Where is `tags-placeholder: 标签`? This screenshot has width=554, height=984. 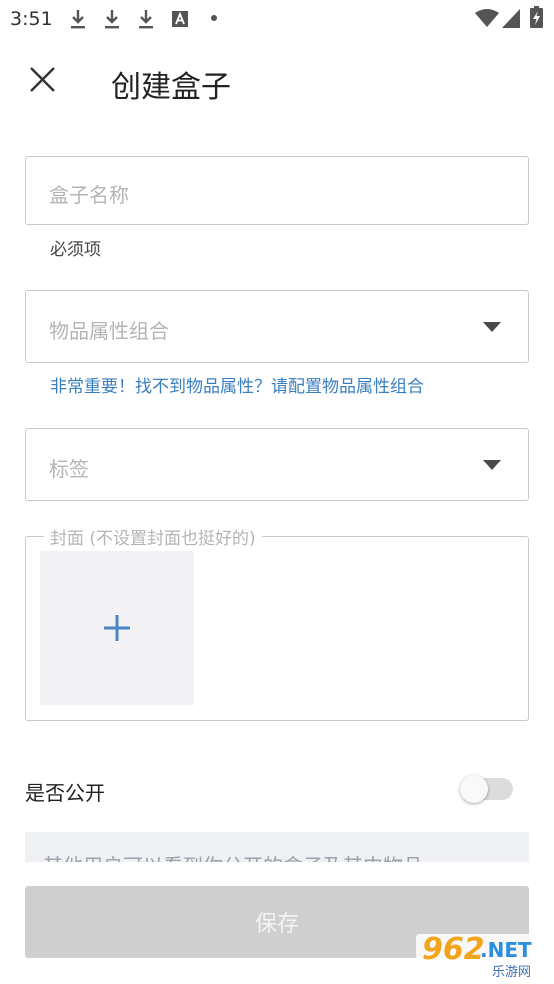
tags-placeholder: 标签 is located at coordinates (69, 469).